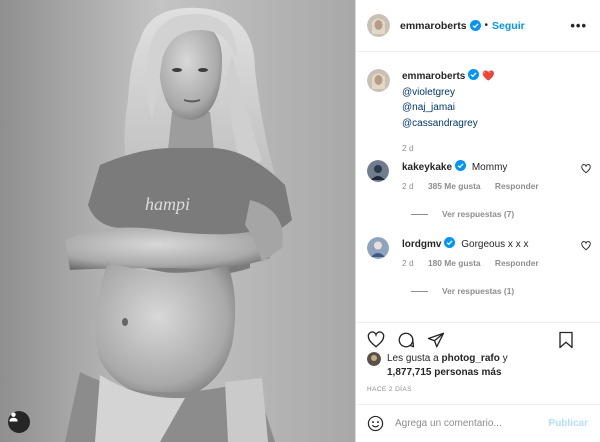 The height and width of the screenshot is (442, 600). What do you see at coordinates (406, 340) in the screenshot?
I see `comment-icon` at bounding box center [406, 340].